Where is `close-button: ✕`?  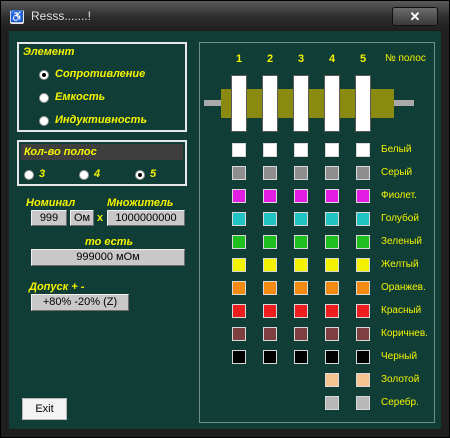
close-button: ✕ is located at coordinates (415, 16).